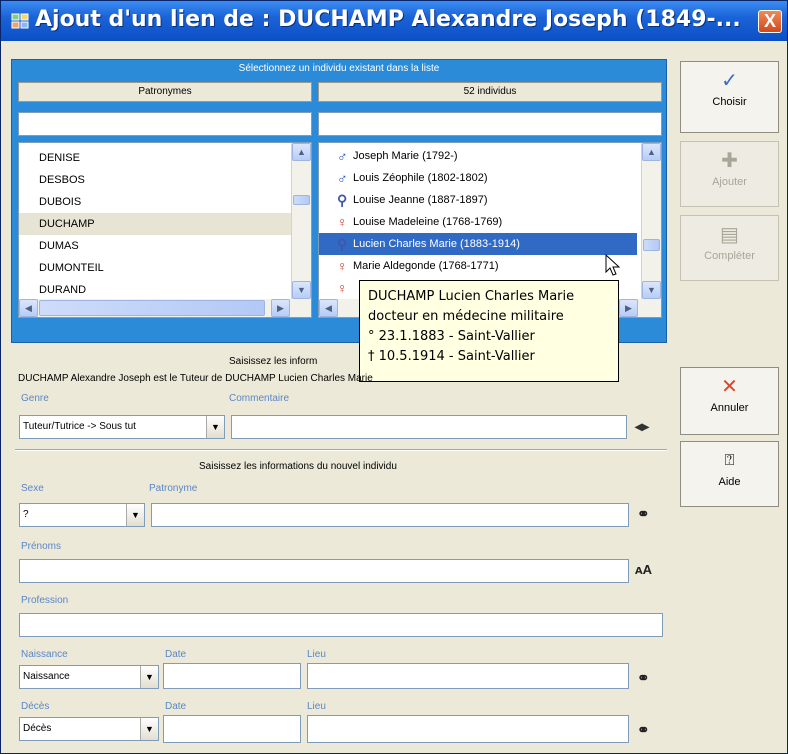 The height and width of the screenshot is (754, 788). What do you see at coordinates (729, 182) in the screenshot?
I see `add-label: Ajouter` at bounding box center [729, 182].